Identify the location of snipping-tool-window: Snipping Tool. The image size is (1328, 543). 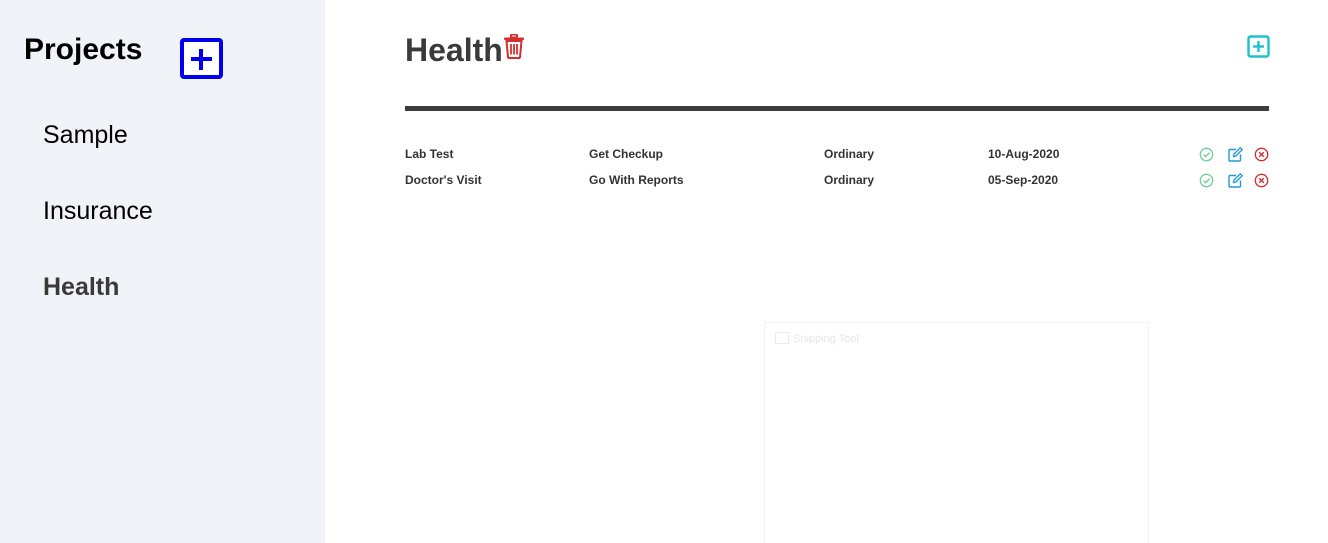
(956, 432).